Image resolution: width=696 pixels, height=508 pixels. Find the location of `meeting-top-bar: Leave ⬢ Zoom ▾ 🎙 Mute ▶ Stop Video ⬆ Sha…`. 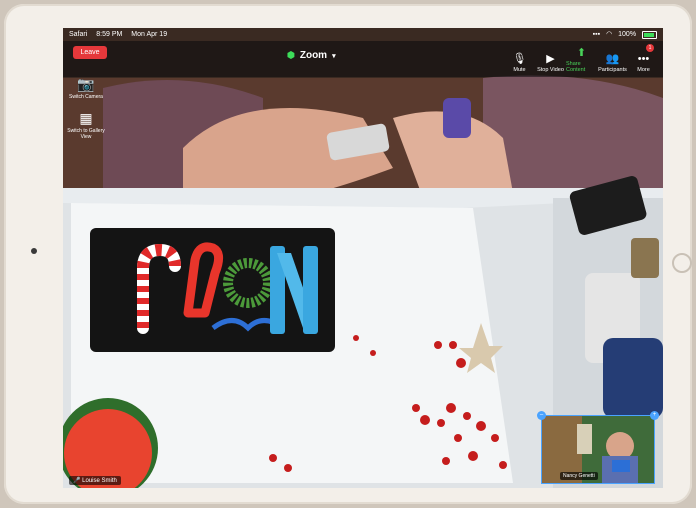

meeting-top-bar: Leave ⬢ Zoom ▾ 🎙 Mute ▶ Stop Video ⬆ Sha… is located at coordinates (363, 59).